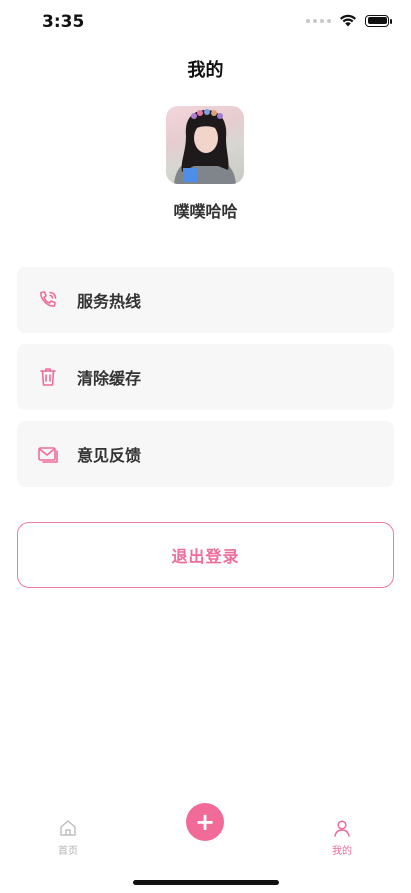 This screenshot has height=893, width=411. I want to click on home-icon, so click(68, 828).